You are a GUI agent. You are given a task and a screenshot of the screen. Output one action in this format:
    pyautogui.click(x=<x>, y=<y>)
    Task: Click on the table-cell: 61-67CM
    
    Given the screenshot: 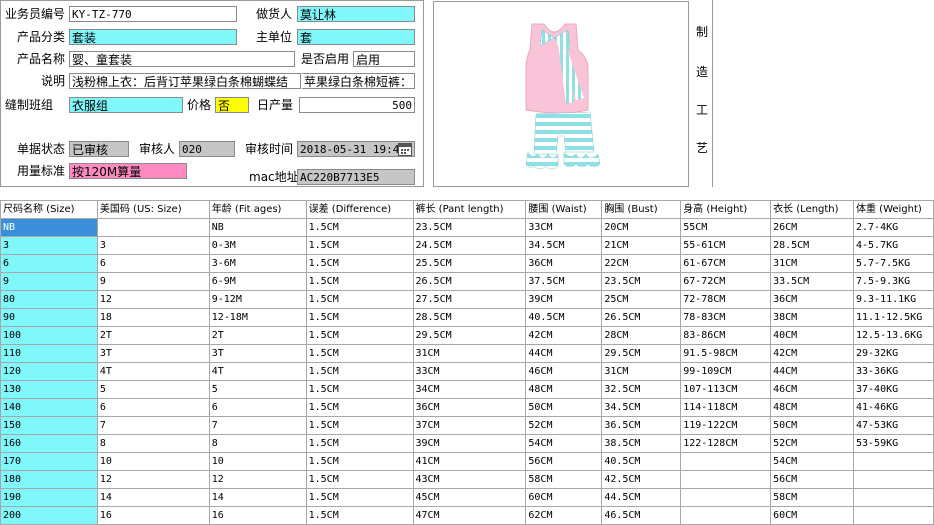 What is the action you would take?
    pyautogui.click(x=726, y=263)
    